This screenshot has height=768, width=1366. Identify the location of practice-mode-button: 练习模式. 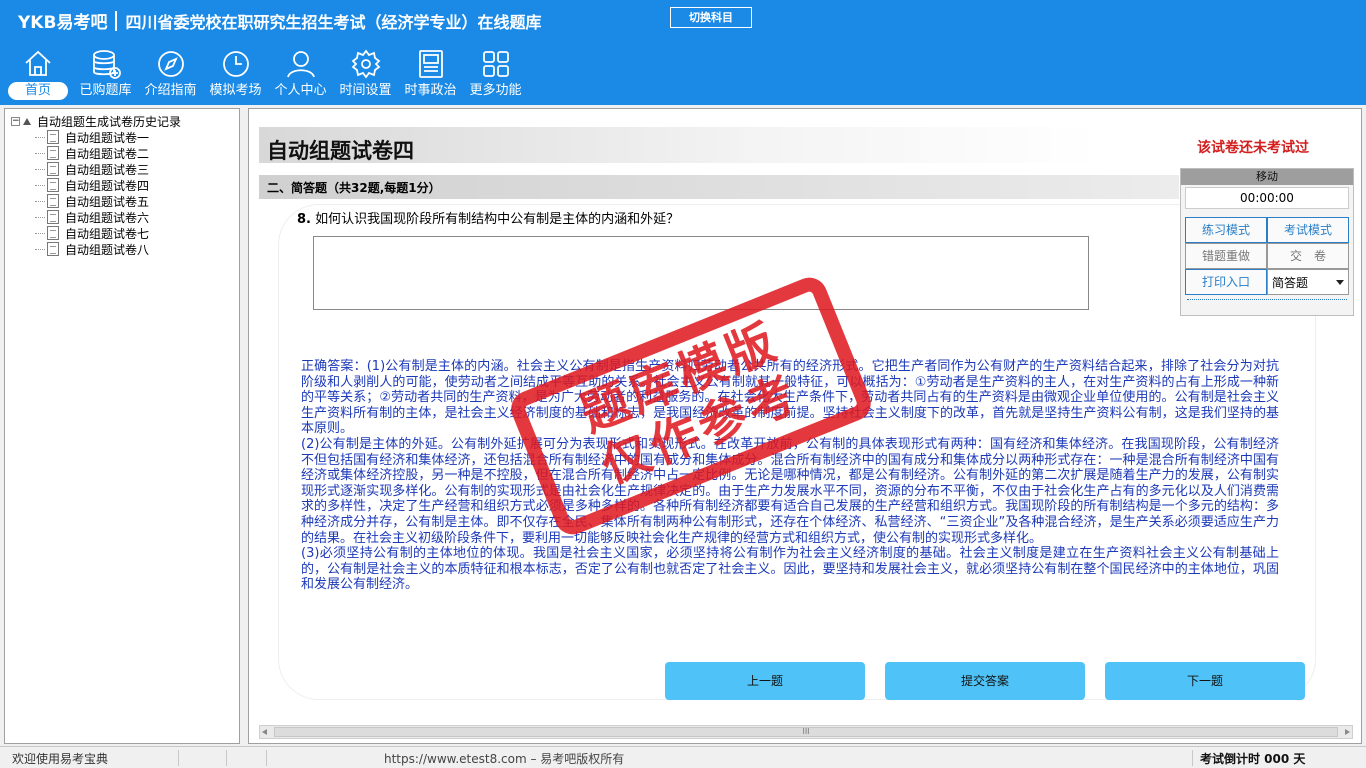
(1226, 230).